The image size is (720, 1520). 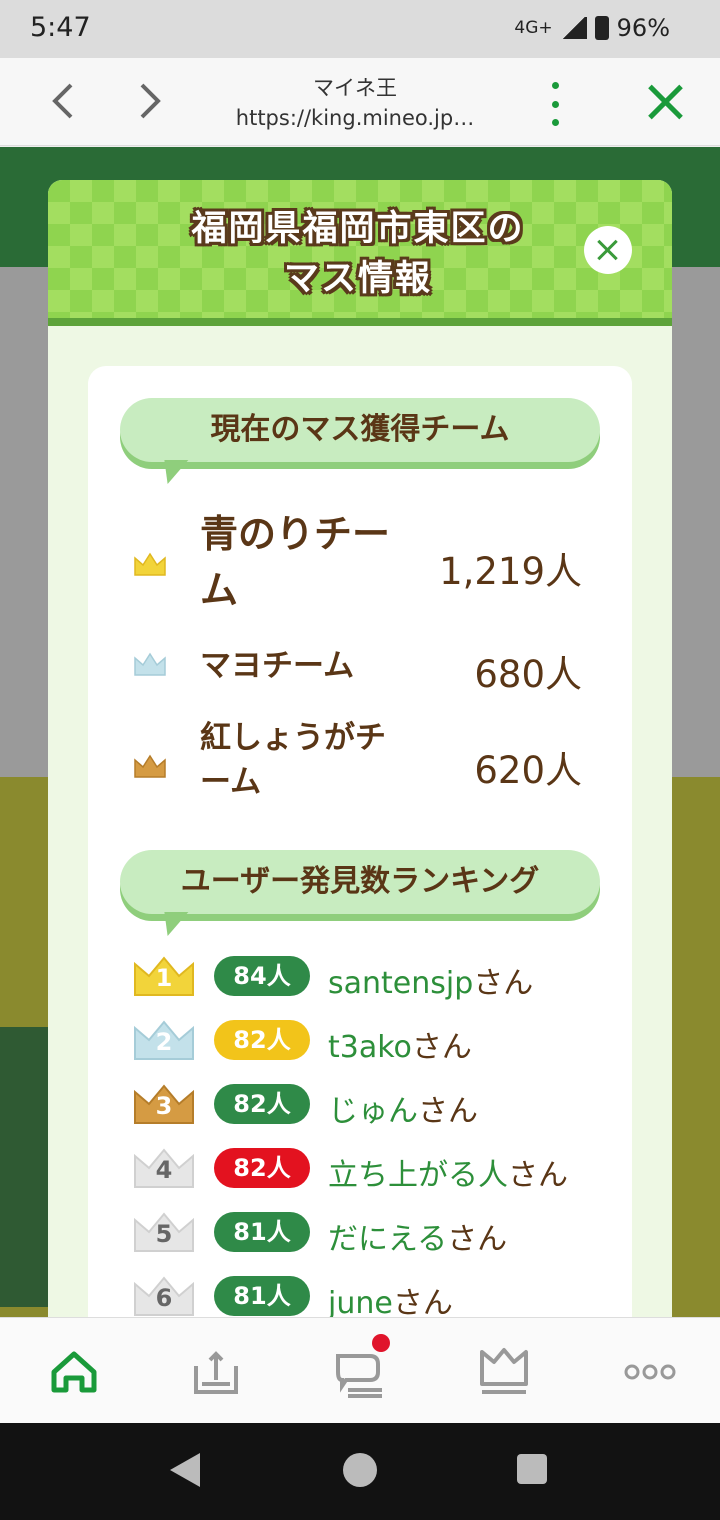 I want to click on nav-home, so click(x=74, y=1372).